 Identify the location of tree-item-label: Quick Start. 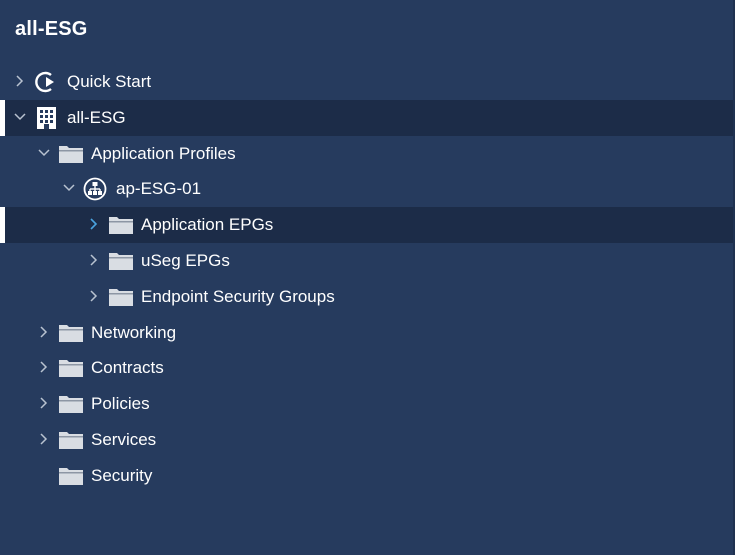
(109, 81).